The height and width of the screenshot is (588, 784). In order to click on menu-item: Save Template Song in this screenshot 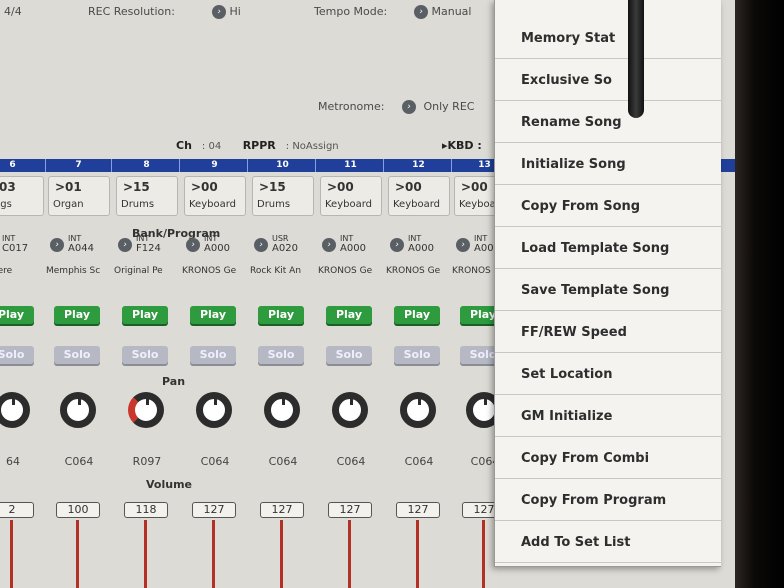, I will do `click(608, 290)`.